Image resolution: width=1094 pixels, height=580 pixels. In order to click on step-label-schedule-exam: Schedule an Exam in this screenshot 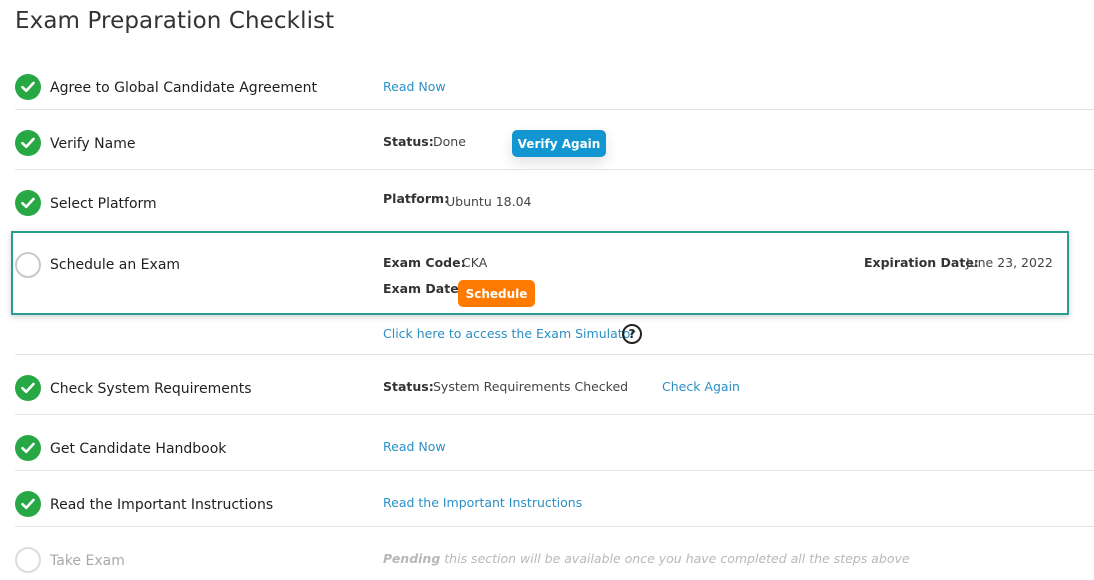, I will do `click(115, 265)`.